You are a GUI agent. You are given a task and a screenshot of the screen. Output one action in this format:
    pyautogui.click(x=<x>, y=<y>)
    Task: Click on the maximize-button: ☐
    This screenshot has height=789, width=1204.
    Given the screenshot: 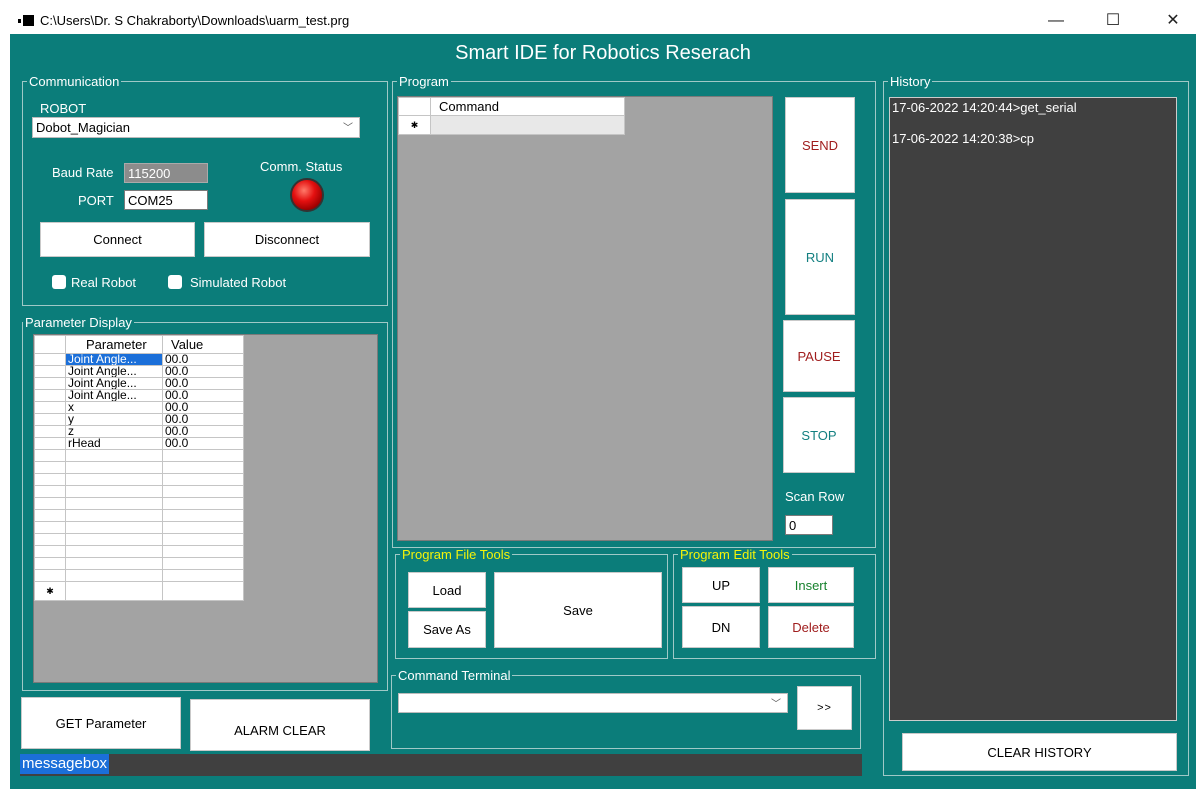 What is the action you would take?
    pyautogui.click(x=1113, y=21)
    